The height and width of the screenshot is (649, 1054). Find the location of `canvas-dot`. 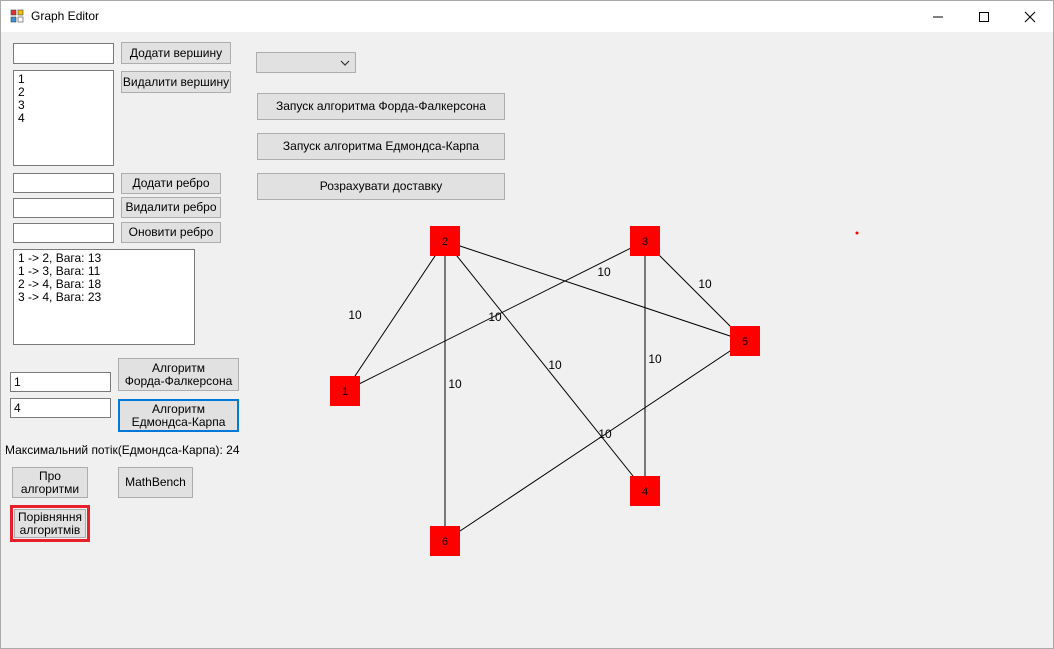

canvas-dot is located at coordinates (857, 233).